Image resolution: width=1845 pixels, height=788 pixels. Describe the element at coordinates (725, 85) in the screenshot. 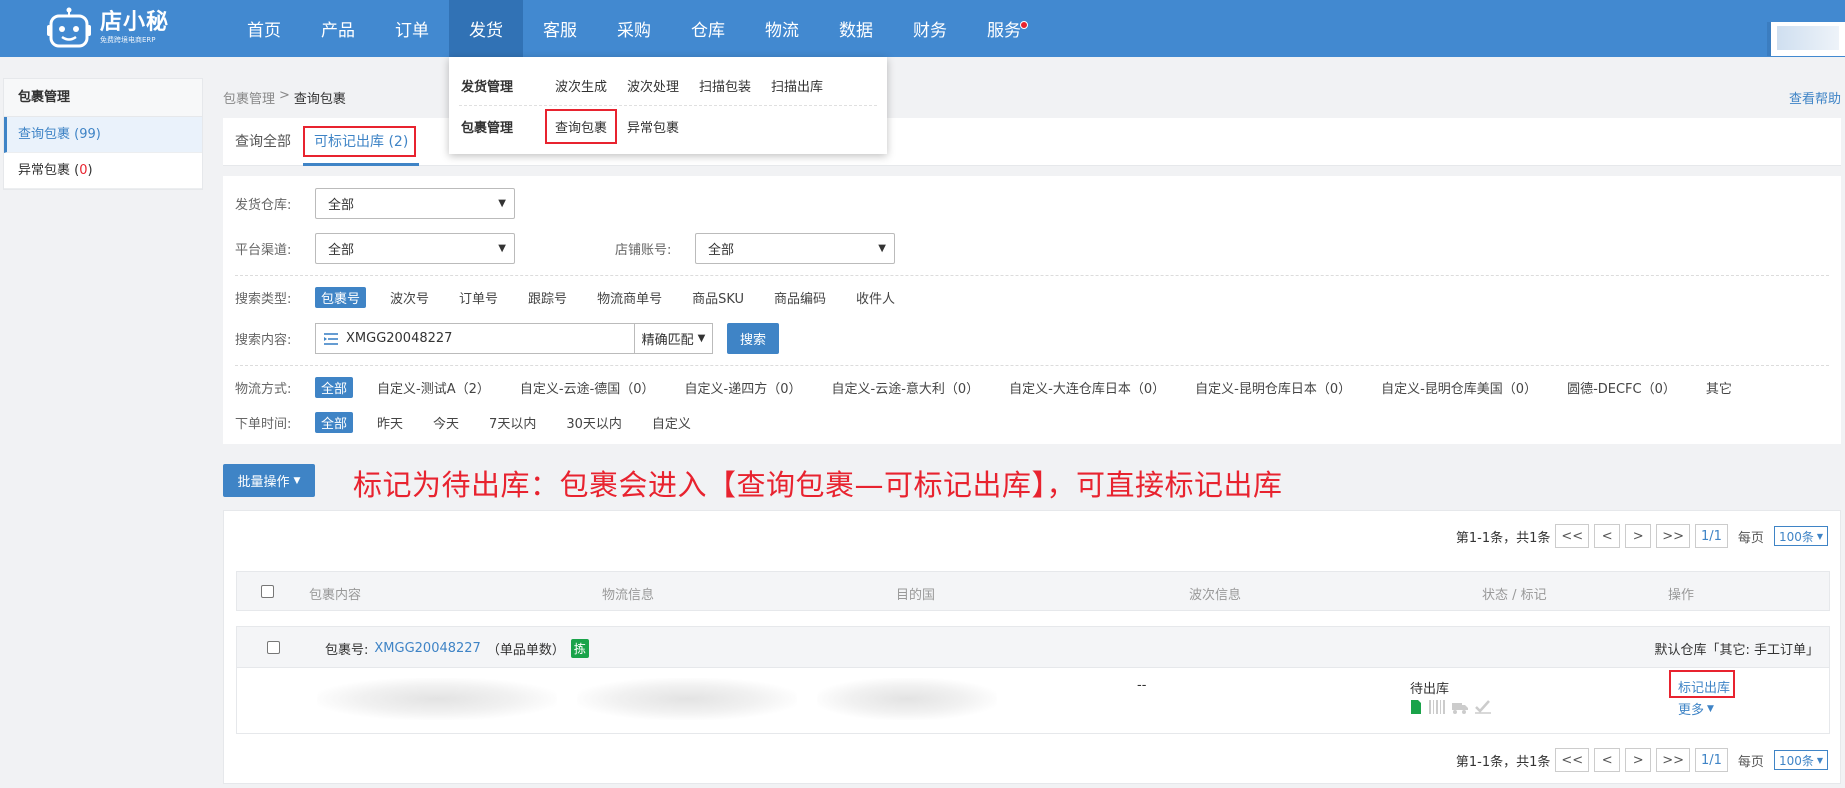

I see `dropdown-link-scan-pack: 扫描包装` at that location.